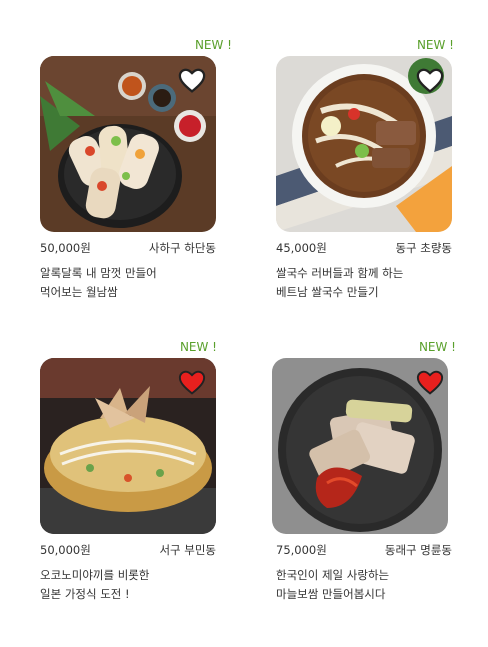 Image resolution: width=488 pixels, height=647 pixels. I want to click on location: 동래구 명륜동, so click(418, 550).